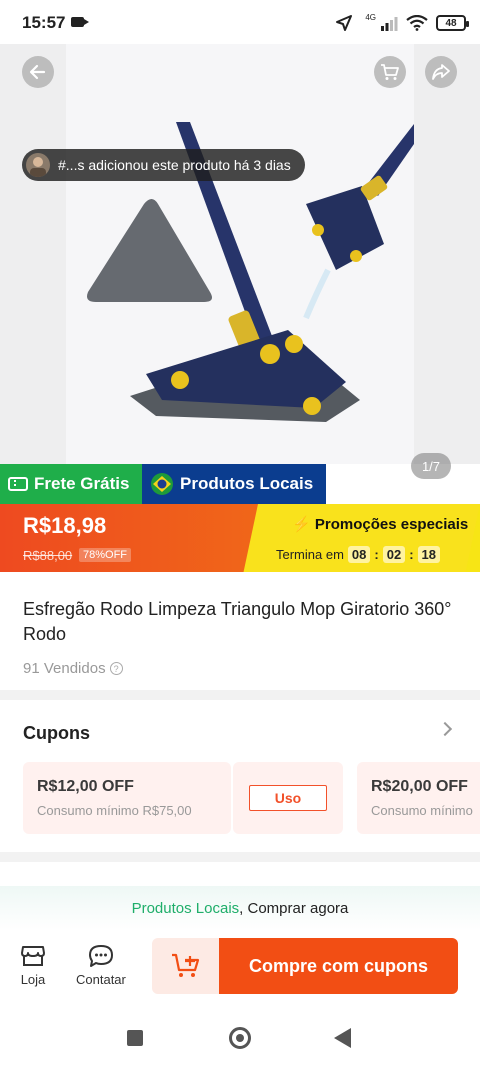 This screenshot has height=1066, width=480. Describe the element at coordinates (80, 22) in the screenshot. I see `video-camera-icon` at that location.